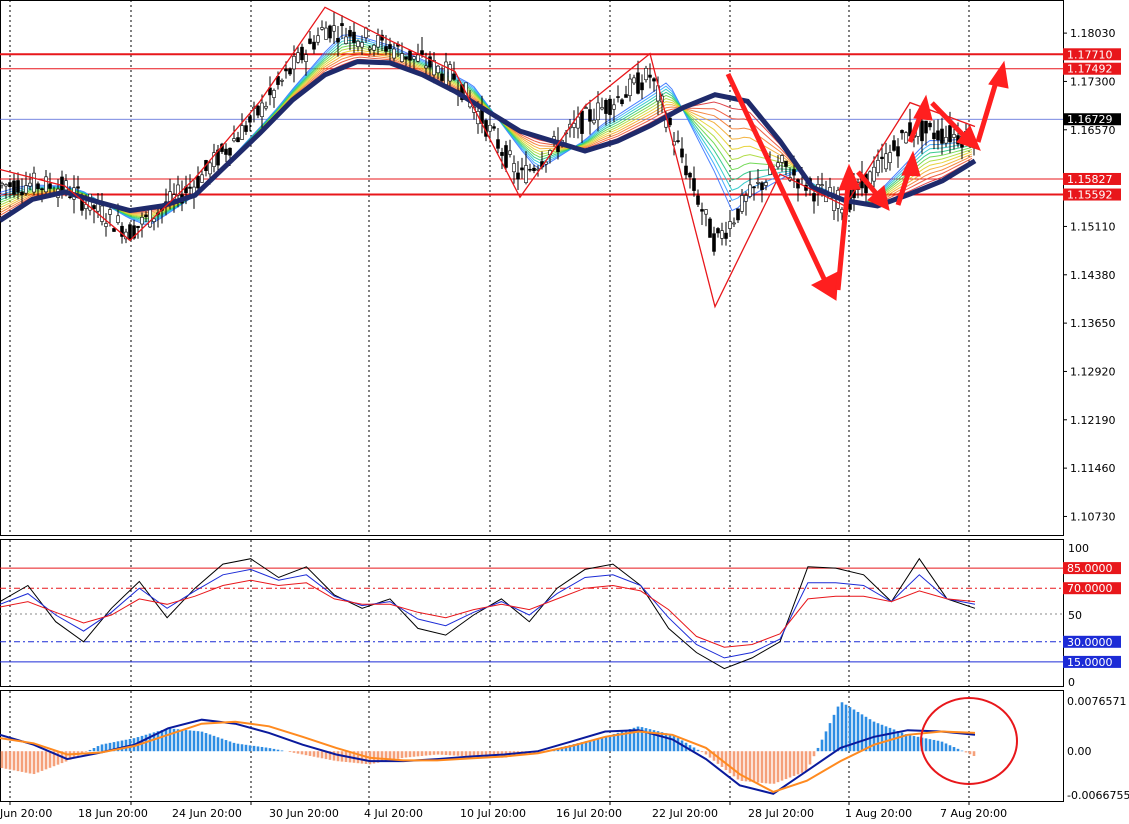 This screenshot has height=824, width=1129. What do you see at coordinates (26, 813) in the screenshot?
I see `time-axis-label: Jun 20:00` at bounding box center [26, 813].